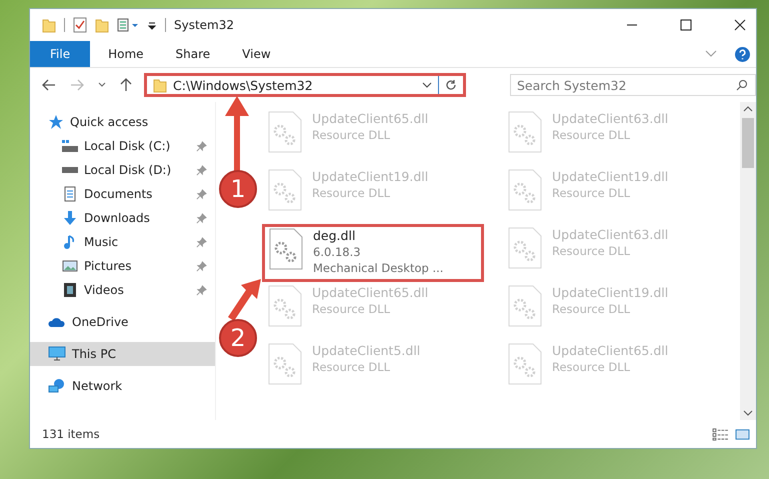 The height and width of the screenshot is (479, 769). What do you see at coordinates (334, 236) in the screenshot?
I see `file-name: deg.dll` at bounding box center [334, 236].